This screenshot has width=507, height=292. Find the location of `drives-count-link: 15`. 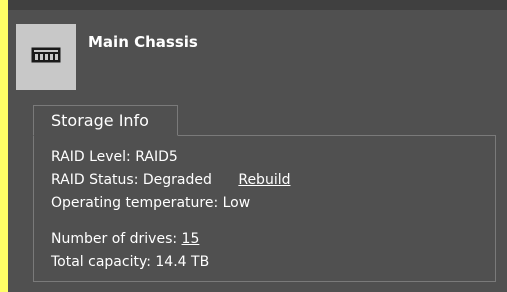

drives-count-link: 15 is located at coordinates (191, 239).